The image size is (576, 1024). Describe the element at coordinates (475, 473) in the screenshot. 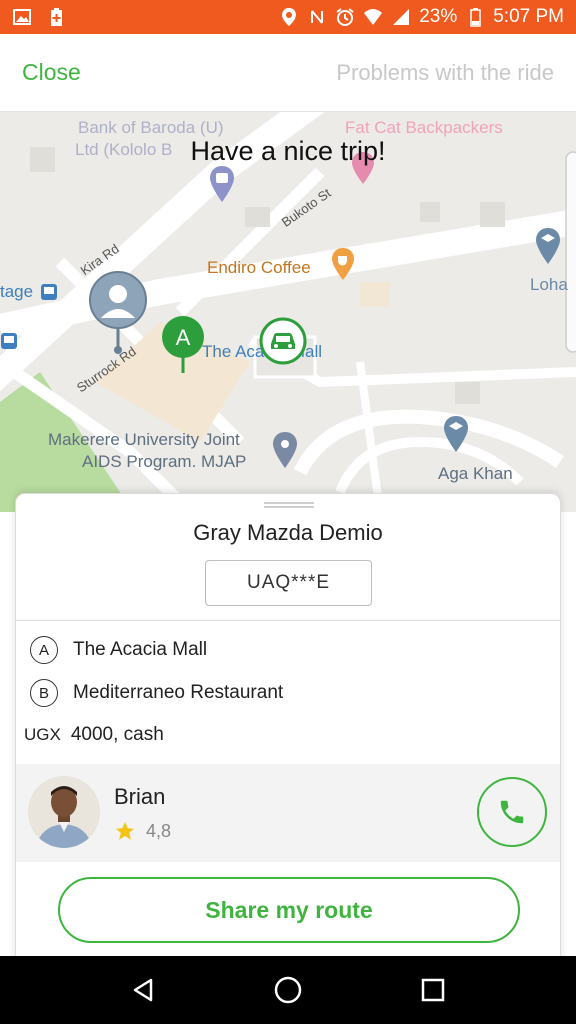

I see `map-label-aga-khan: Aga Khan` at that location.